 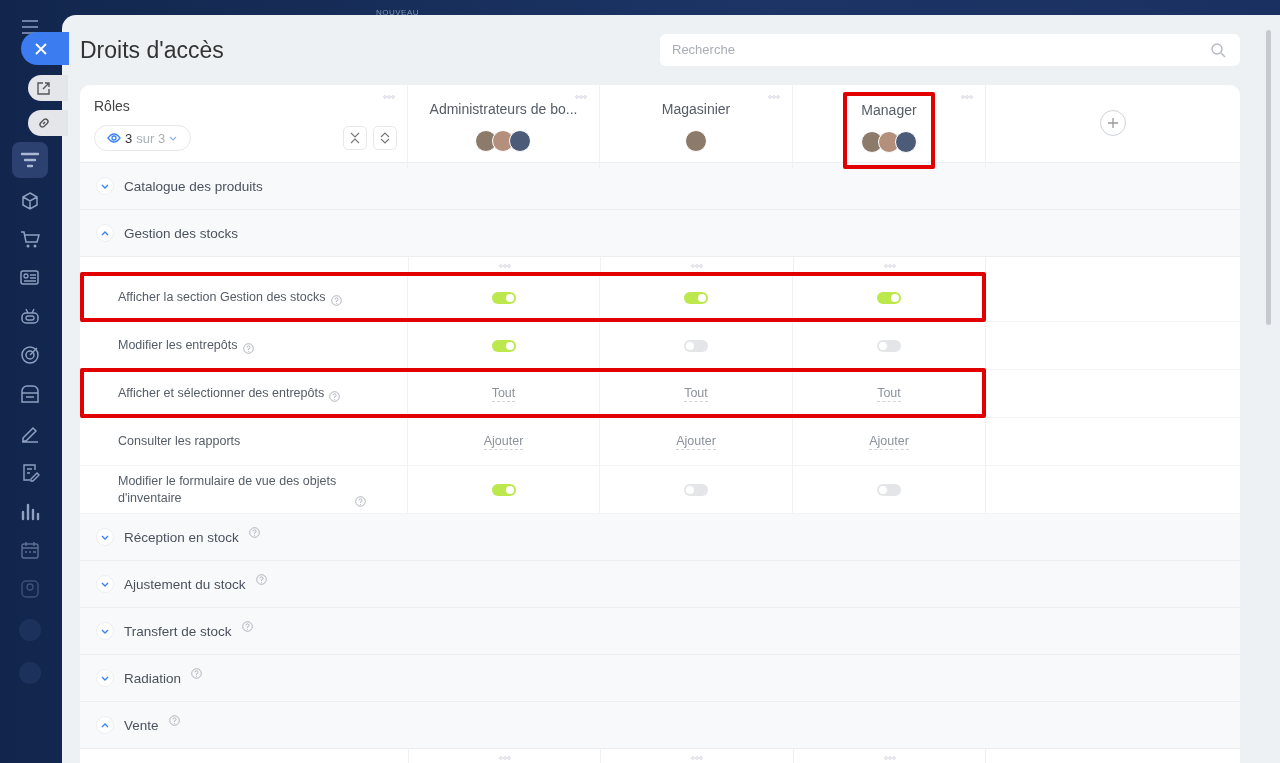 I want to click on collapse-icon, so click(x=355, y=138).